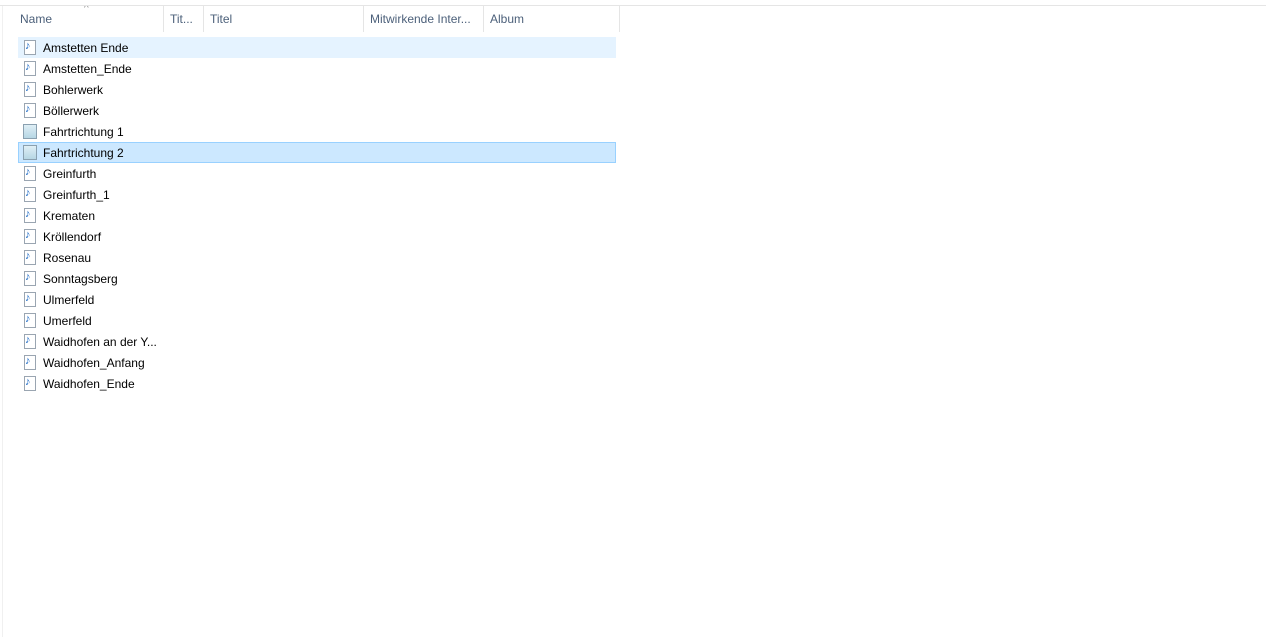 The width and height of the screenshot is (1266, 637). What do you see at coordinates (87, 68) in the screenshot?
I see `file-name: Amstetten_Ende` at bounding box center [87, 68].